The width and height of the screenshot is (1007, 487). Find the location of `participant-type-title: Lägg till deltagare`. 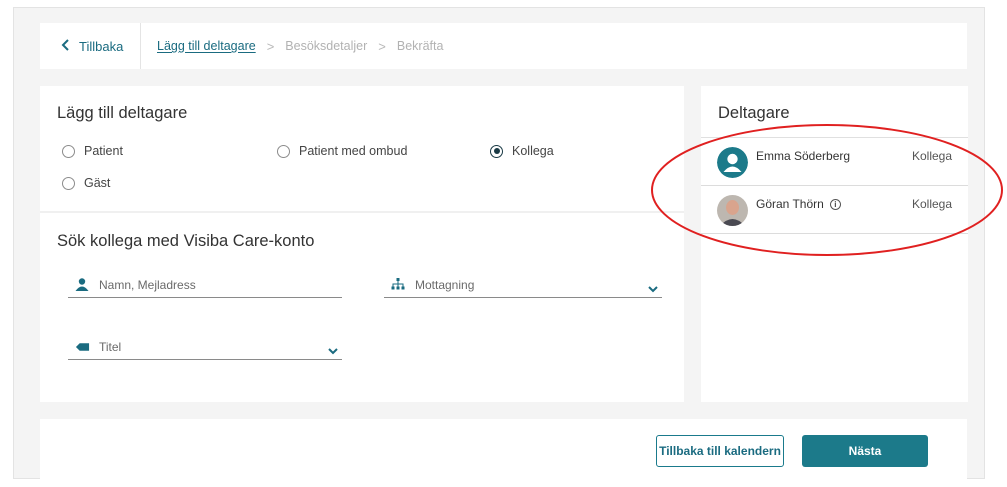

participant-type-title: Lägg till deltagare is located at coordinates (122, 113).